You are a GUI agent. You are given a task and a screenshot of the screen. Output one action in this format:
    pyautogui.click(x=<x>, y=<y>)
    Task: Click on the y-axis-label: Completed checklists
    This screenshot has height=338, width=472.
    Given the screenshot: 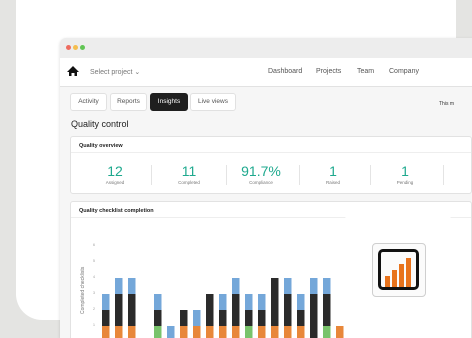 What is the action you would take?
    pyautogui.click(x=83, y=290)
    